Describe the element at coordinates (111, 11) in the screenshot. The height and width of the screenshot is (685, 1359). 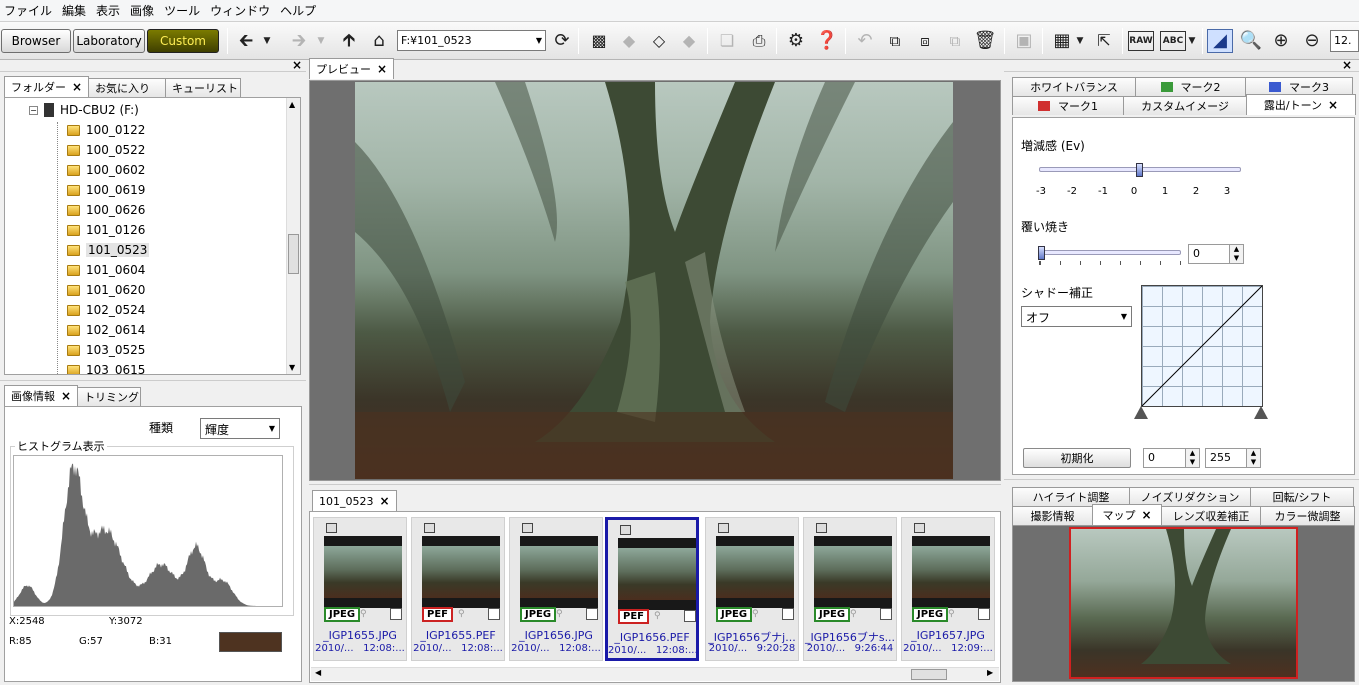
I see `menu-view: 表示` at that location.